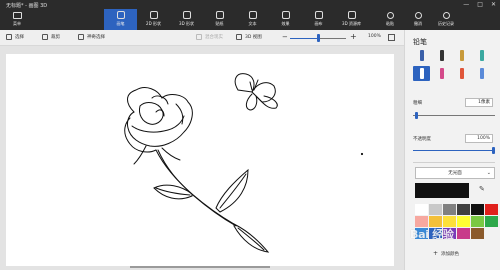  I want to click on menu-button: 菜单, so click(17, 19).